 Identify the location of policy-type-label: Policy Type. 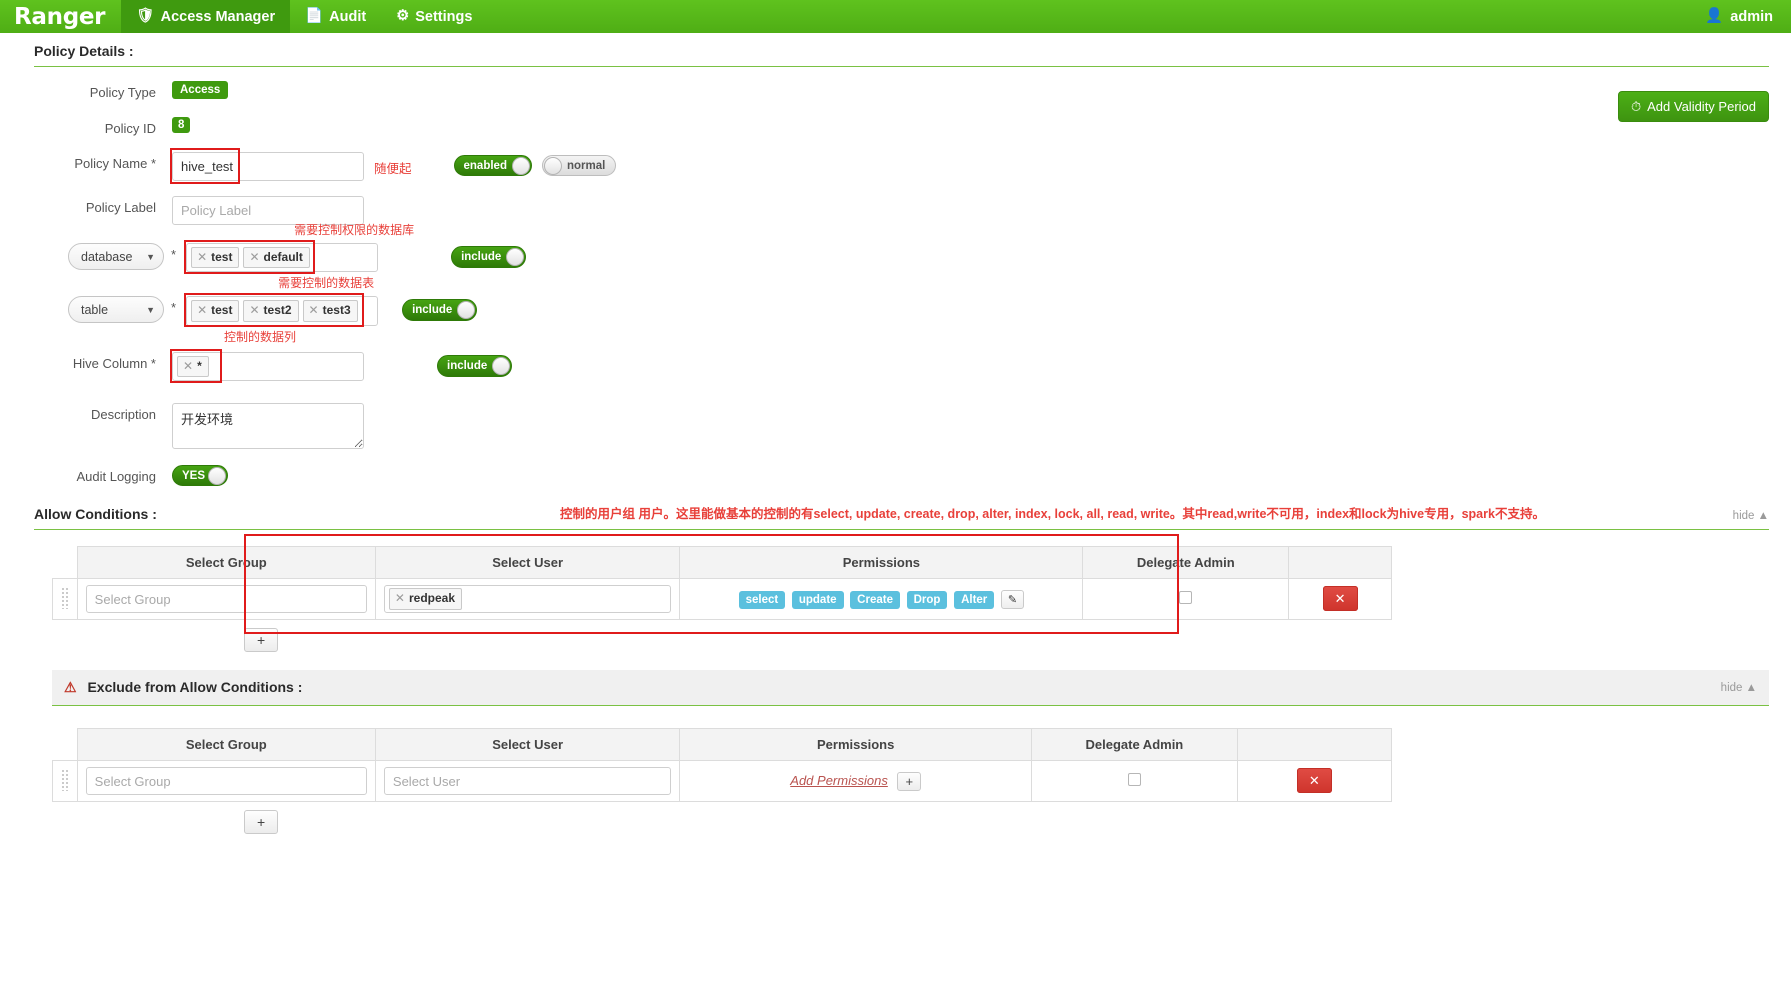
(122, 92).